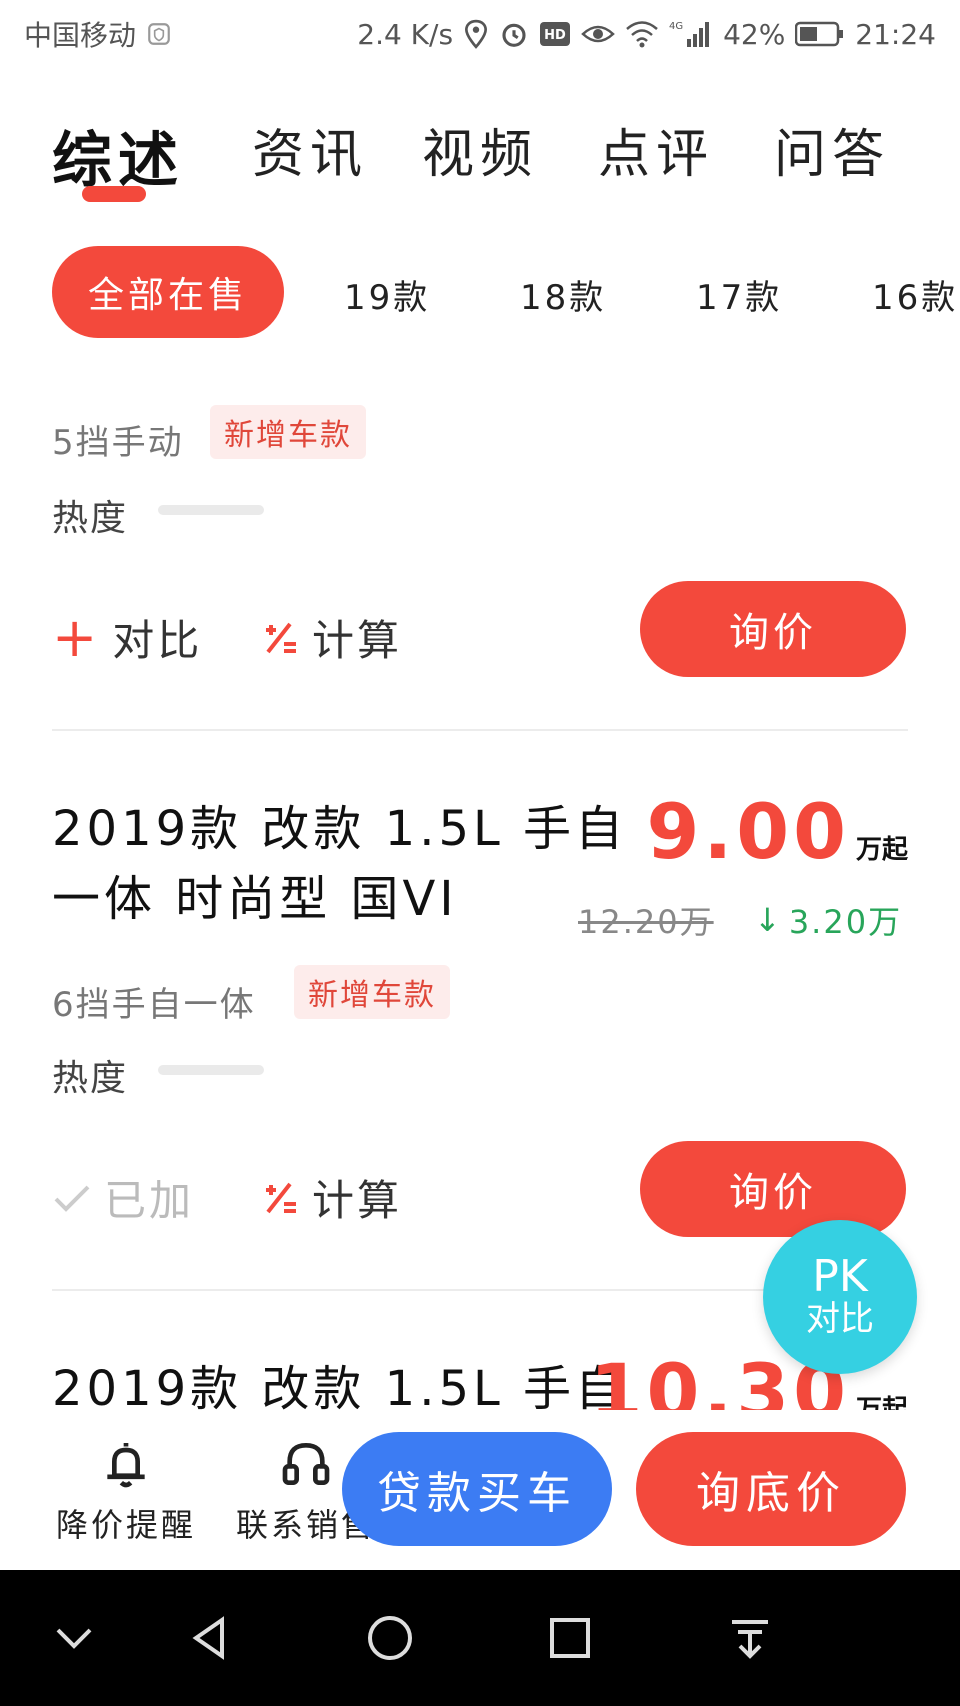 The width and height of the screenshot is (960, 1706). What do you see at coordinates (480, 730) in the screenshot?
I see `divider` at bounding box center [480, 730].